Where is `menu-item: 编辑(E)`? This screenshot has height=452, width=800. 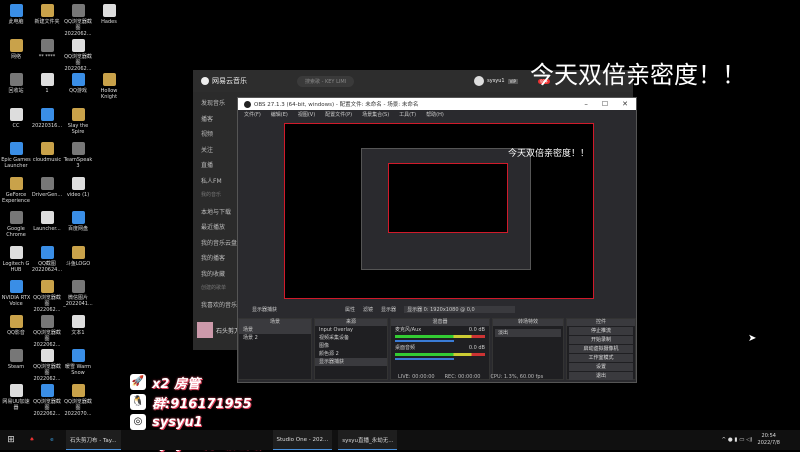 menu-item: 编辑(E) is located at coordinates (279, 114).